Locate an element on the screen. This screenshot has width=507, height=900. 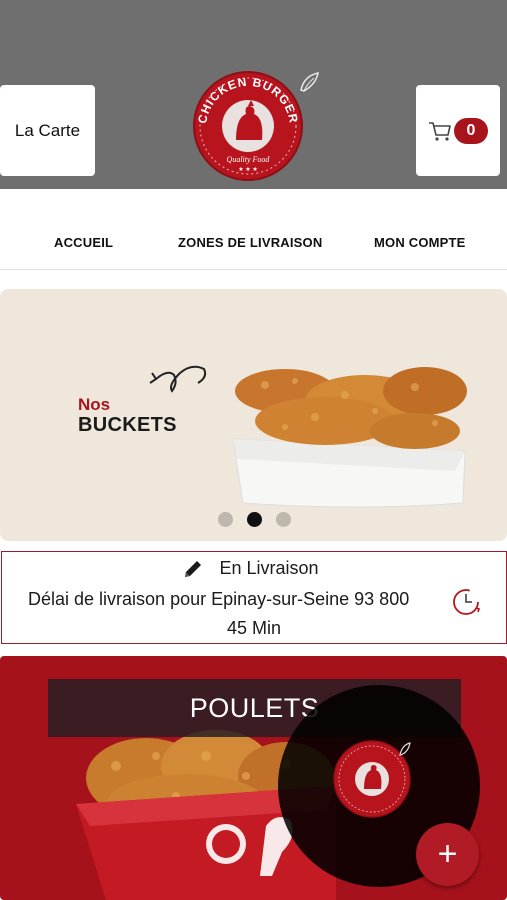
brand-logo: CHICKEN BURGER Quality Food ★ ★ ★ is located at coordinates (248, 126).